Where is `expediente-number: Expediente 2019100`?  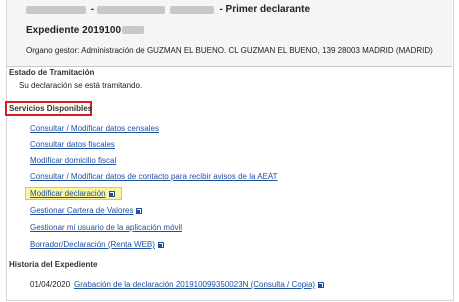
expediente-number: Expediente 2019100 is located at coordinates (85, 30).